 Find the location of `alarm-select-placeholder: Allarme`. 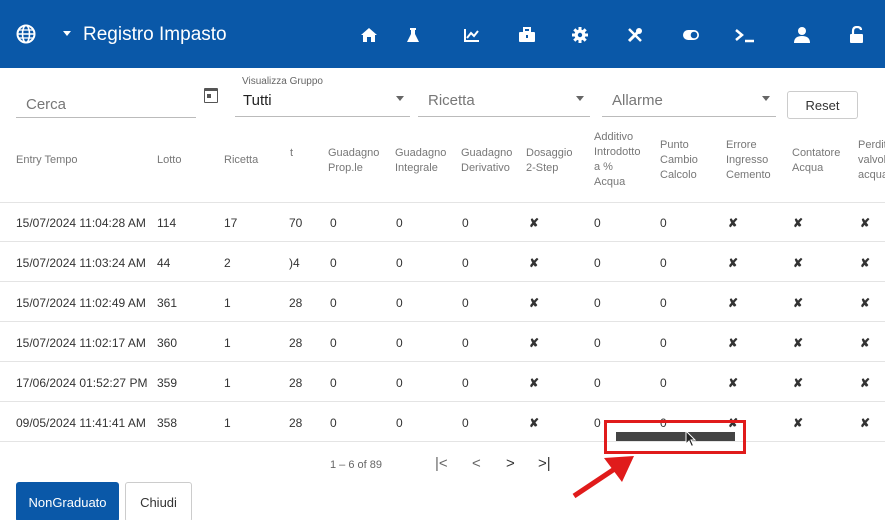

alarm-select-placeholder: Allarme is located at coordinates (637, 100).